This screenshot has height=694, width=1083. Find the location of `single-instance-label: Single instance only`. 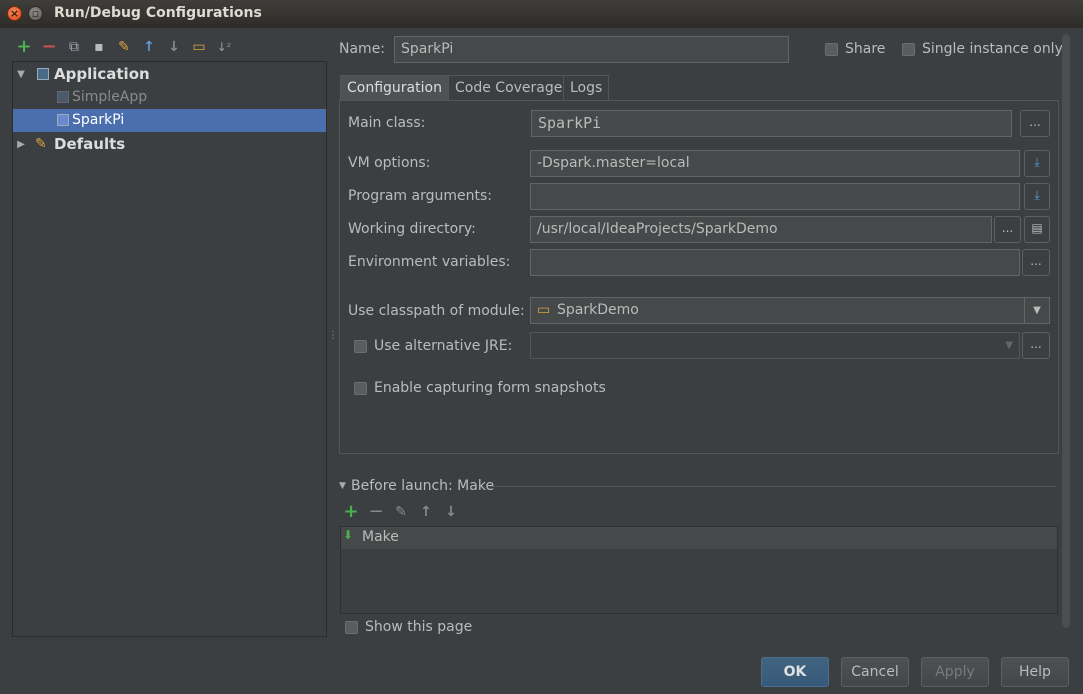

single-instance-label: Single instance only is located at coordinates (992, 49).